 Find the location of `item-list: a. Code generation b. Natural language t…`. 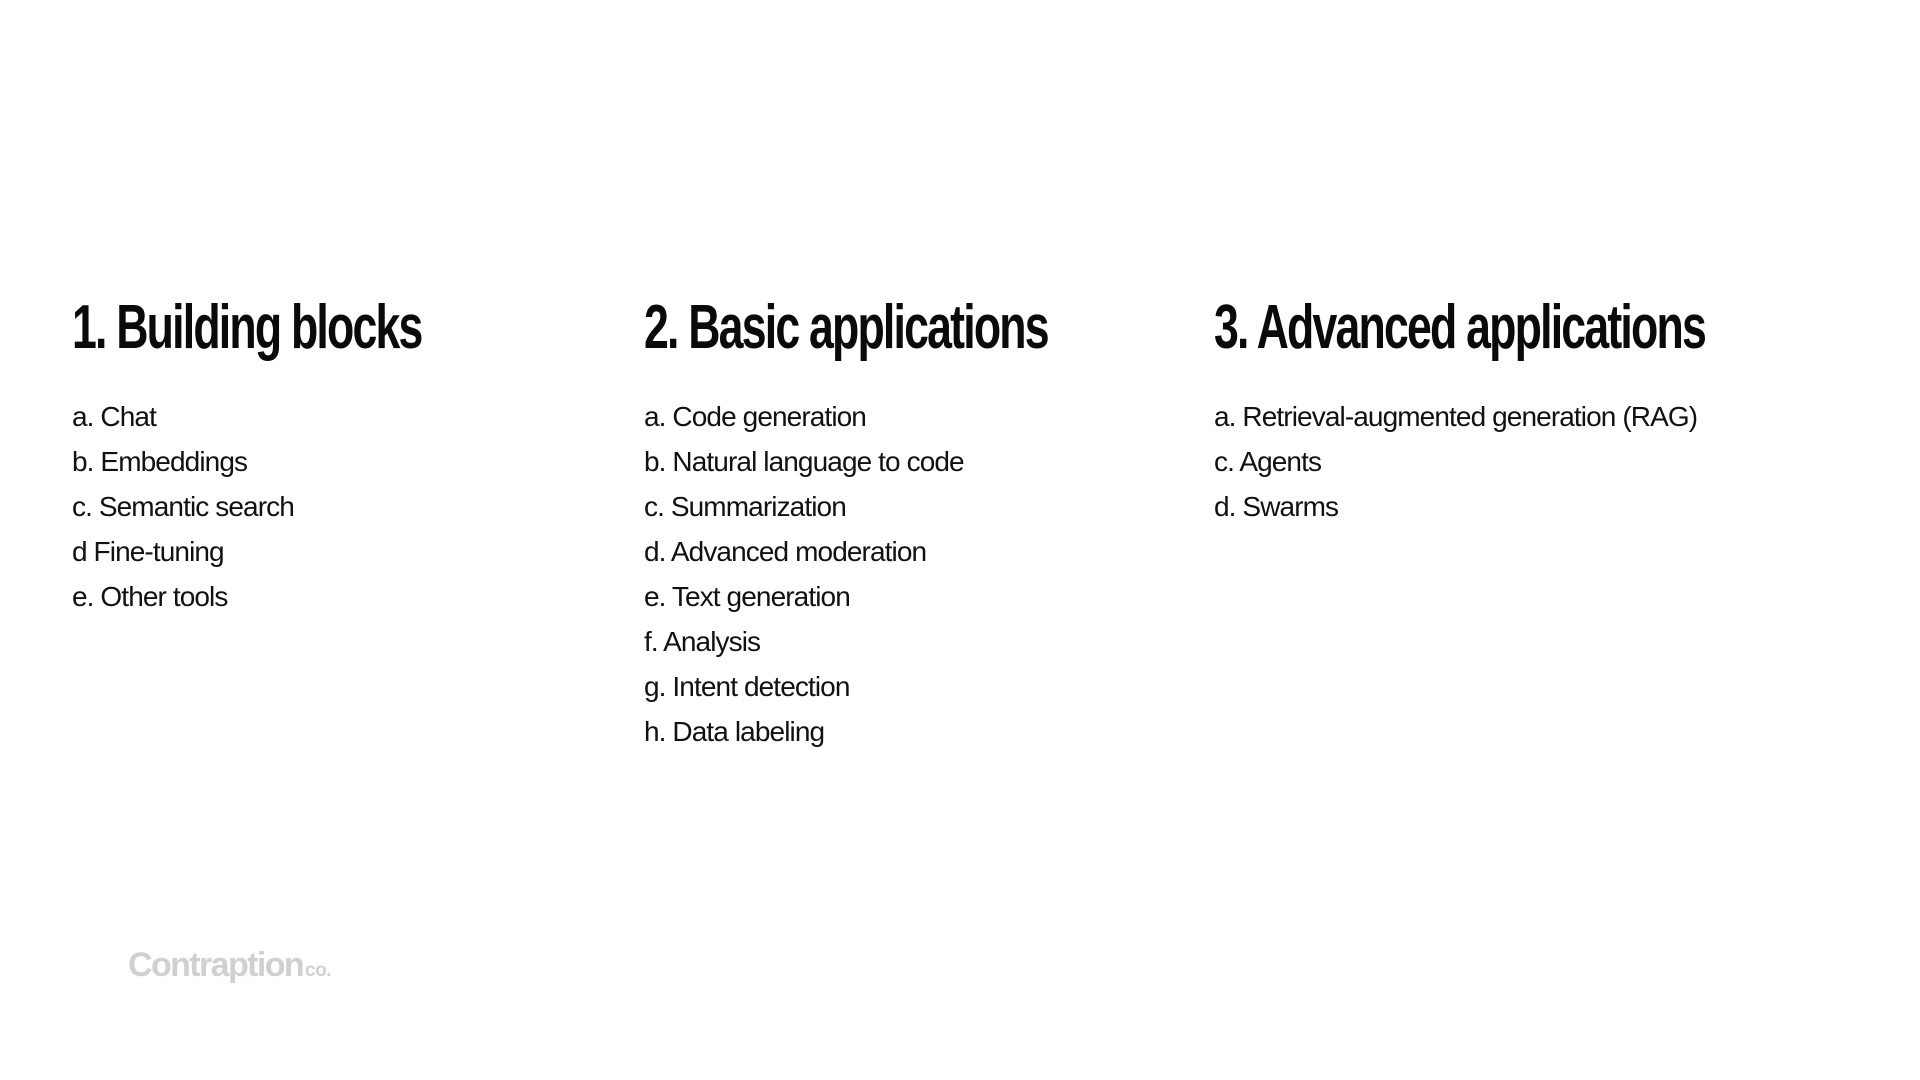

item-list: a. Code generation b. Natural language t… is located at coordinates (924, 574).